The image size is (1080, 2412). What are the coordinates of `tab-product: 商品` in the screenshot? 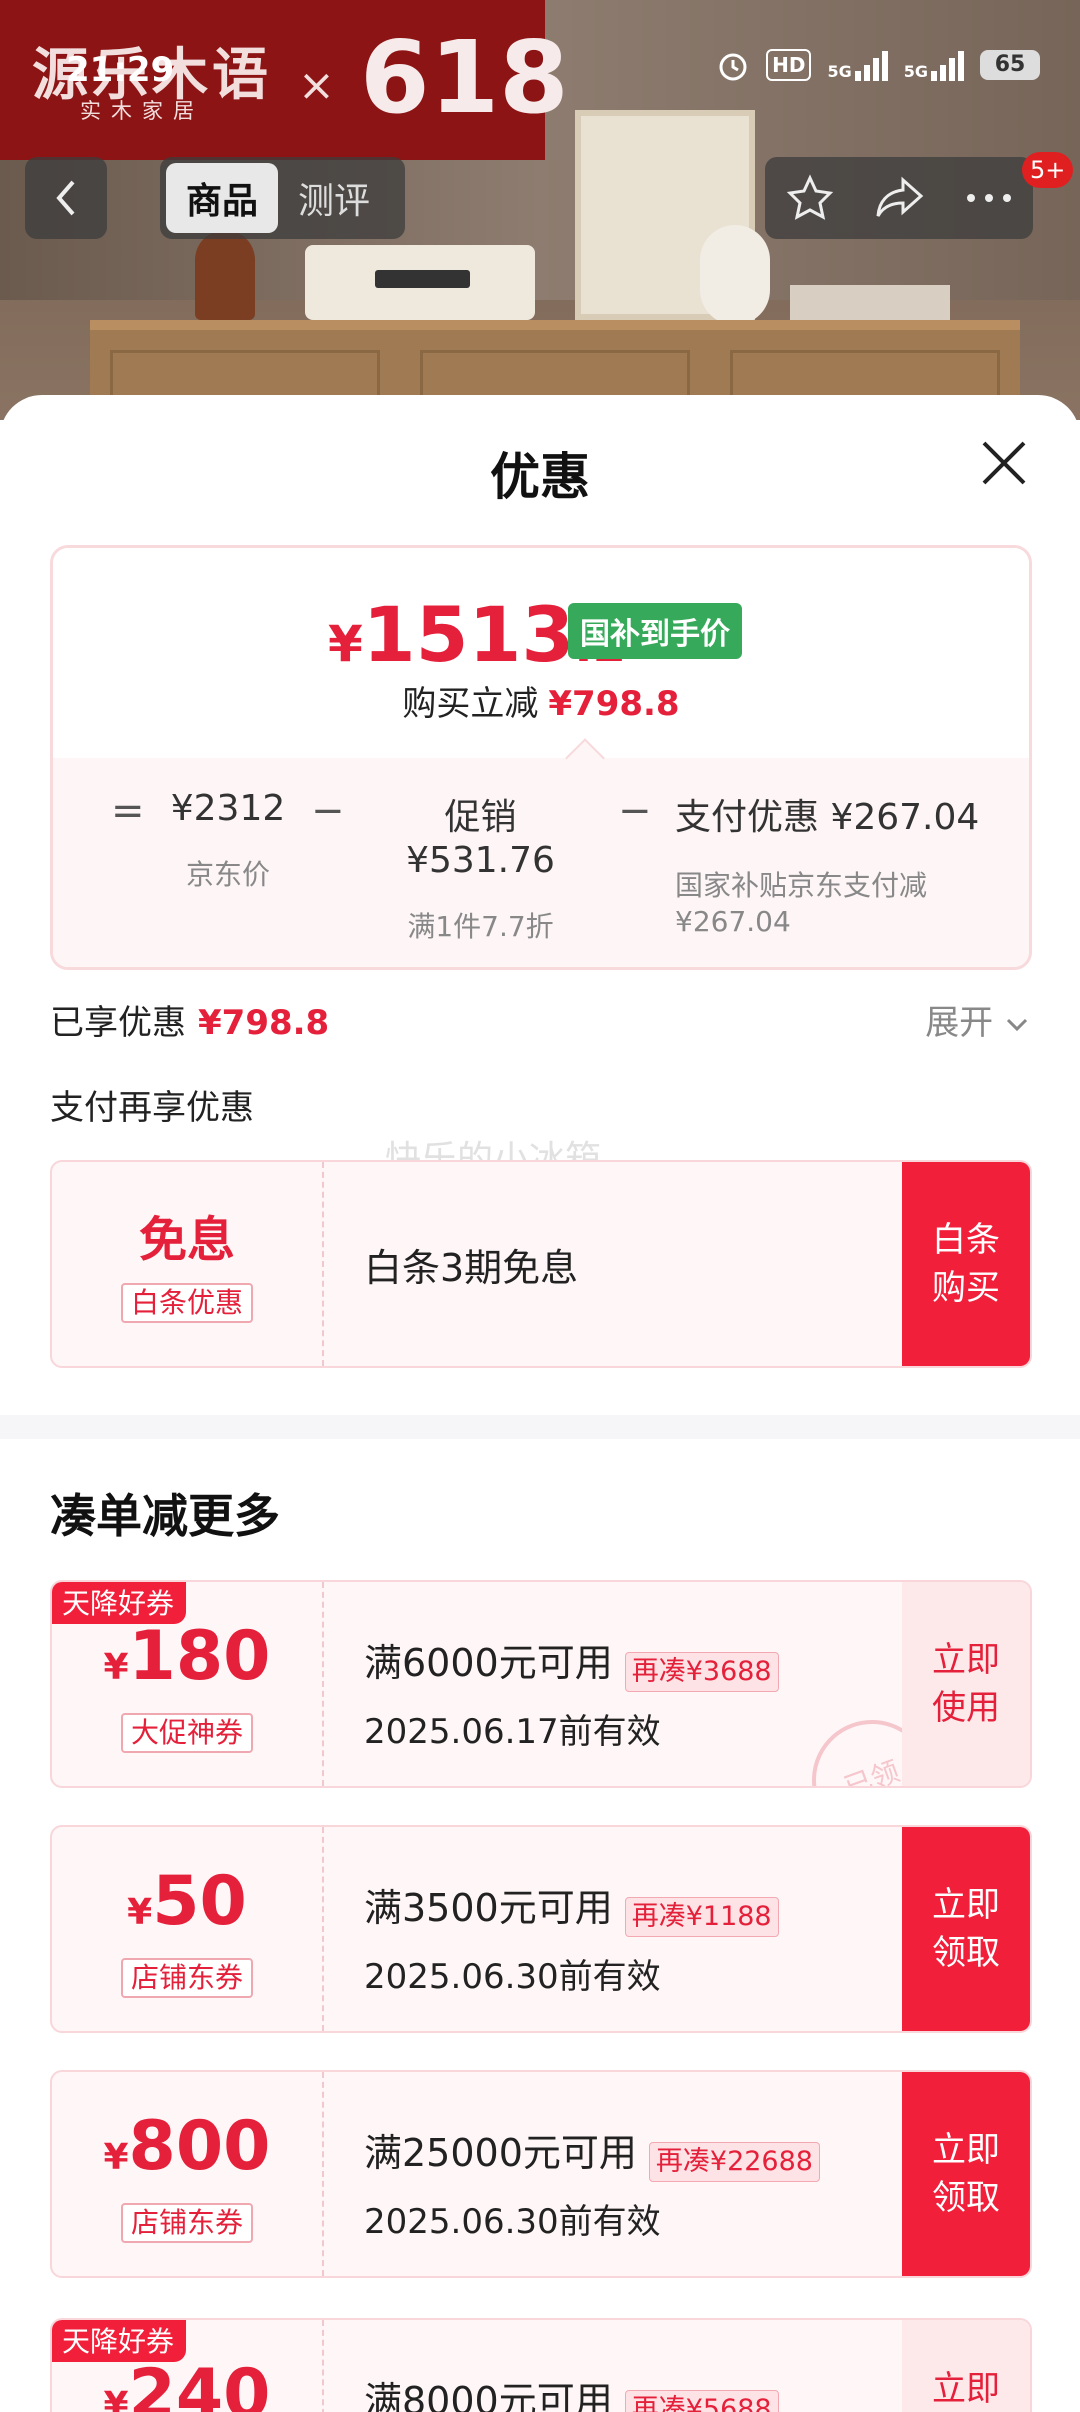 It's located at (222, 198).